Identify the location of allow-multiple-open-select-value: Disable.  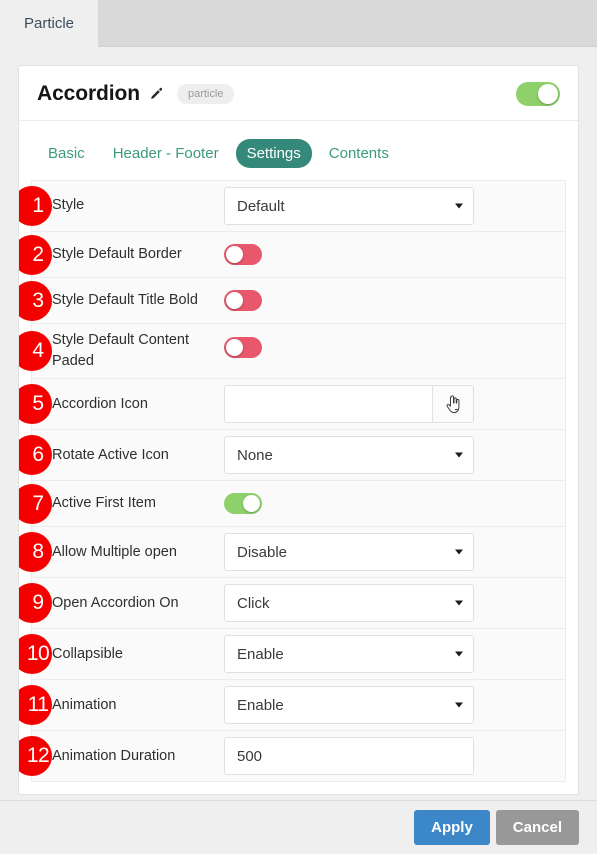
(262, 552).